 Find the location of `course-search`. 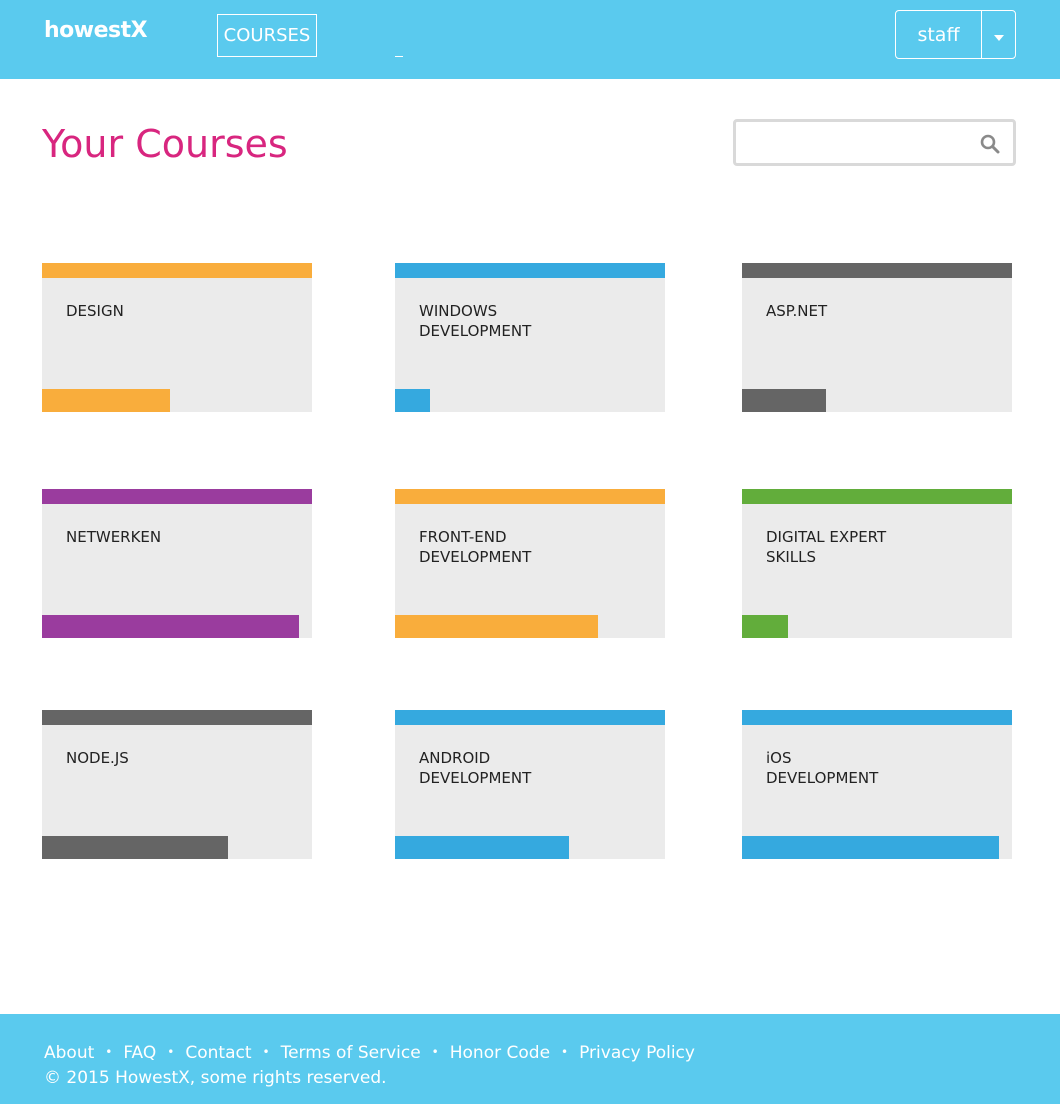

course-search is located at coordinates (874, 142).